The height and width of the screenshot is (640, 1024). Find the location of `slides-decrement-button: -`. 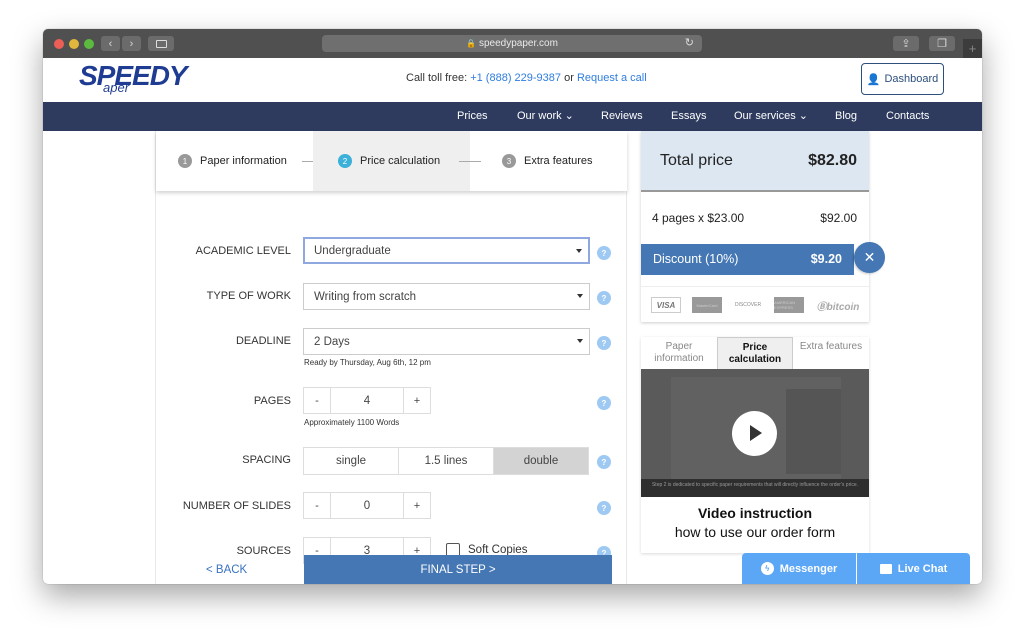

slides-decrement-button: - is located at coordinates (317, 505).